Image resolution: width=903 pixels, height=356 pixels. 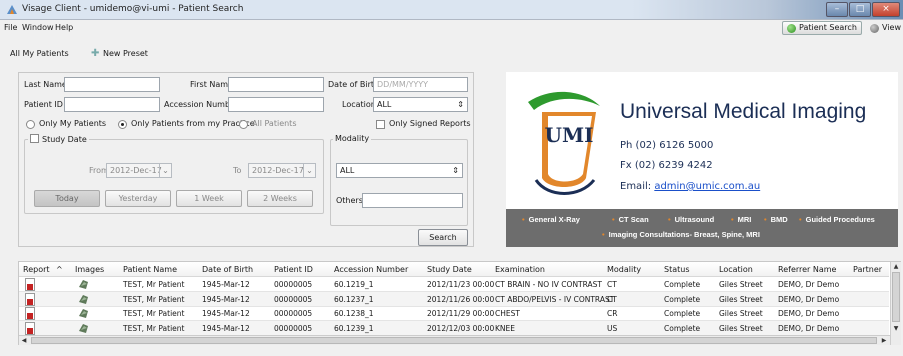 I want to click on column-header: Patient Name, so click(x=150, y=269).